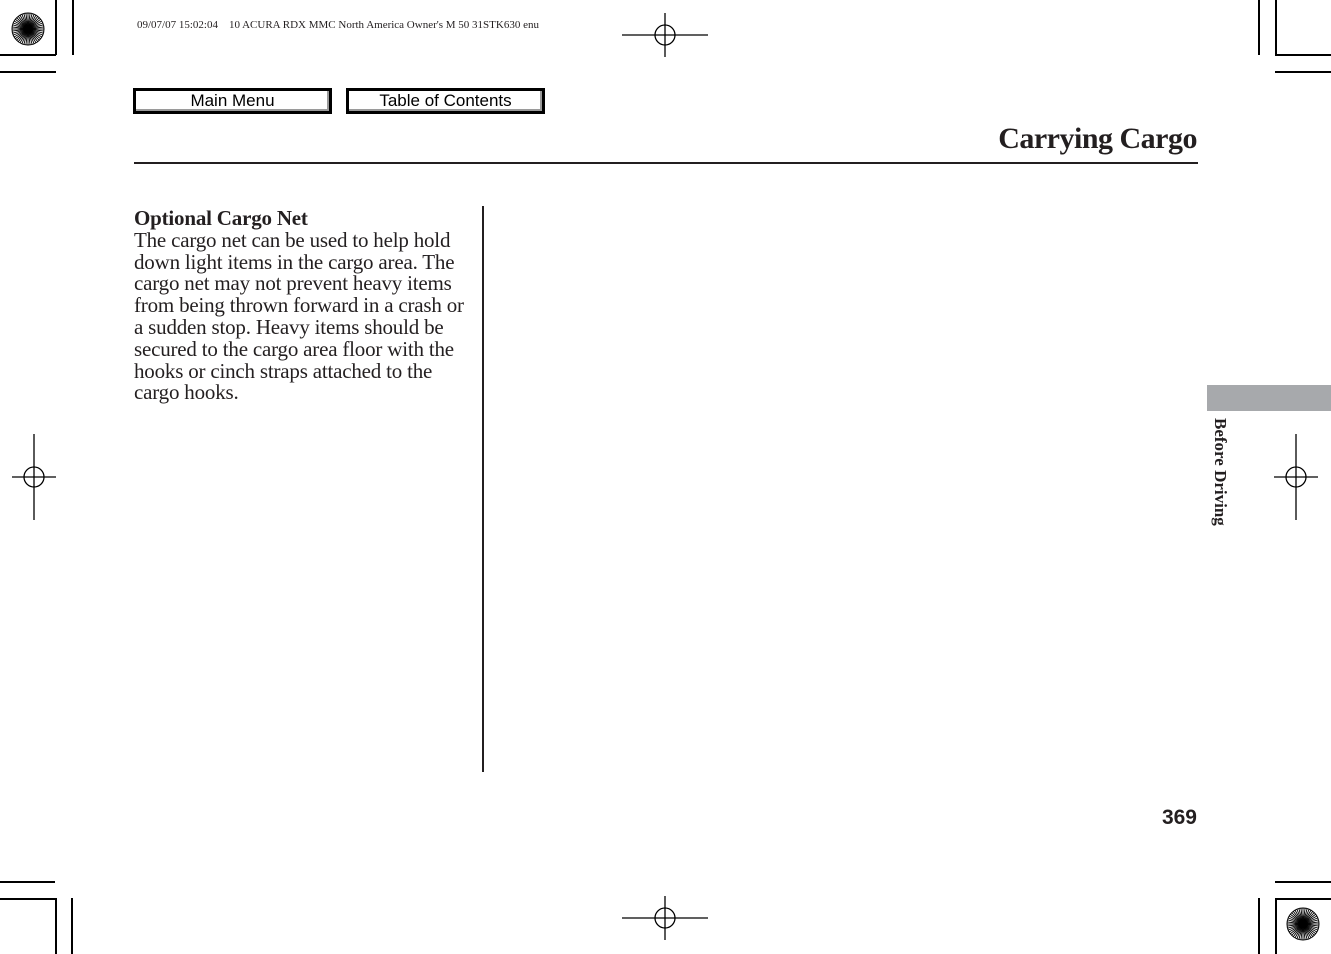 The image size is (1331, 954). What do you see at coordinates (1097, 138) in the screenshot?
I see `page-title: Carrying Cargo` at bounding box center [1097, 138].